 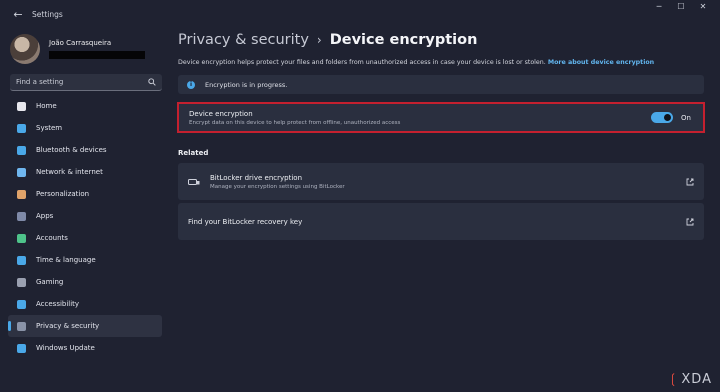 What do you see at coordinates (245, 221) in the screenshot?
I see `recovery-key-title: Find your BitLocker recovery key` at bounding box center [245, 221].